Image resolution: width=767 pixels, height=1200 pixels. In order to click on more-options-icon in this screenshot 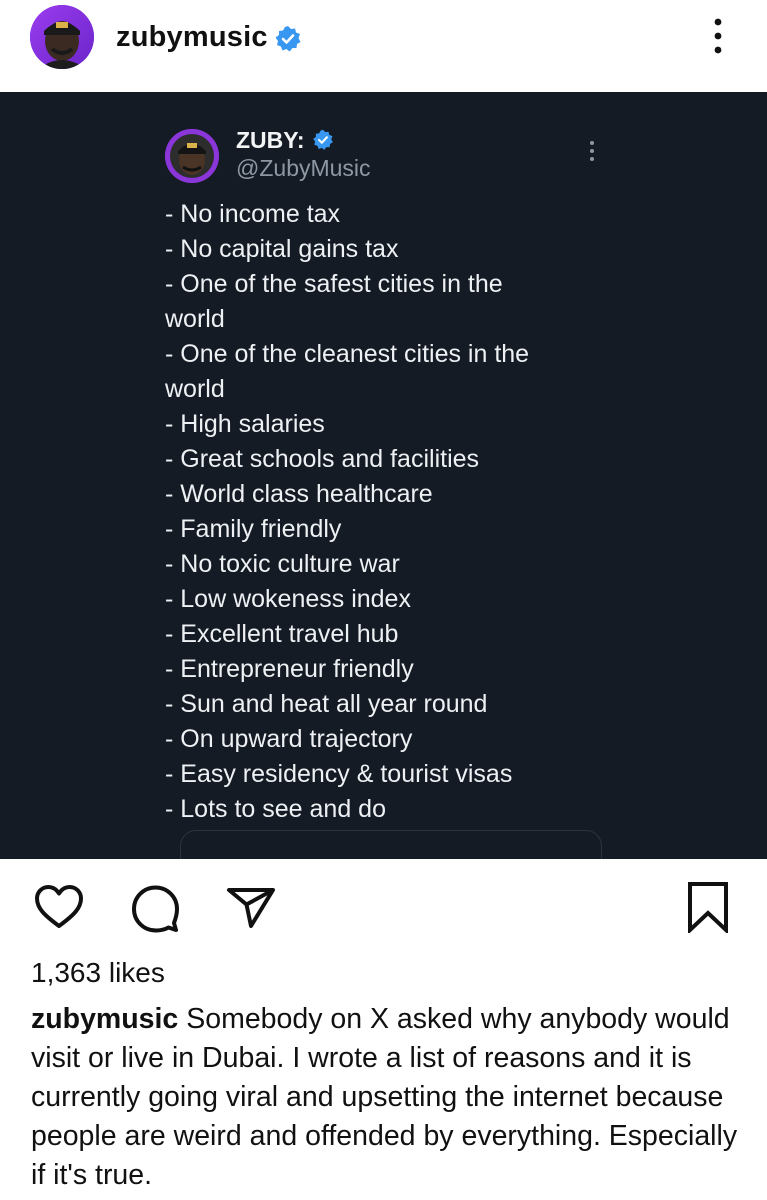, I will do `click(718, 36)`.